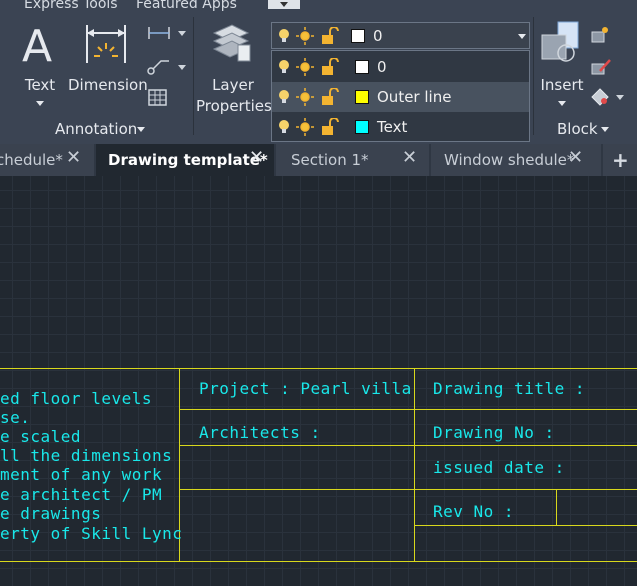 The width and height of the screenshot is (637, 586). What do you see at coordinates (41, 436) in the screenshot?
I see `note-line: e scaled` at bounding box center [41, 436].